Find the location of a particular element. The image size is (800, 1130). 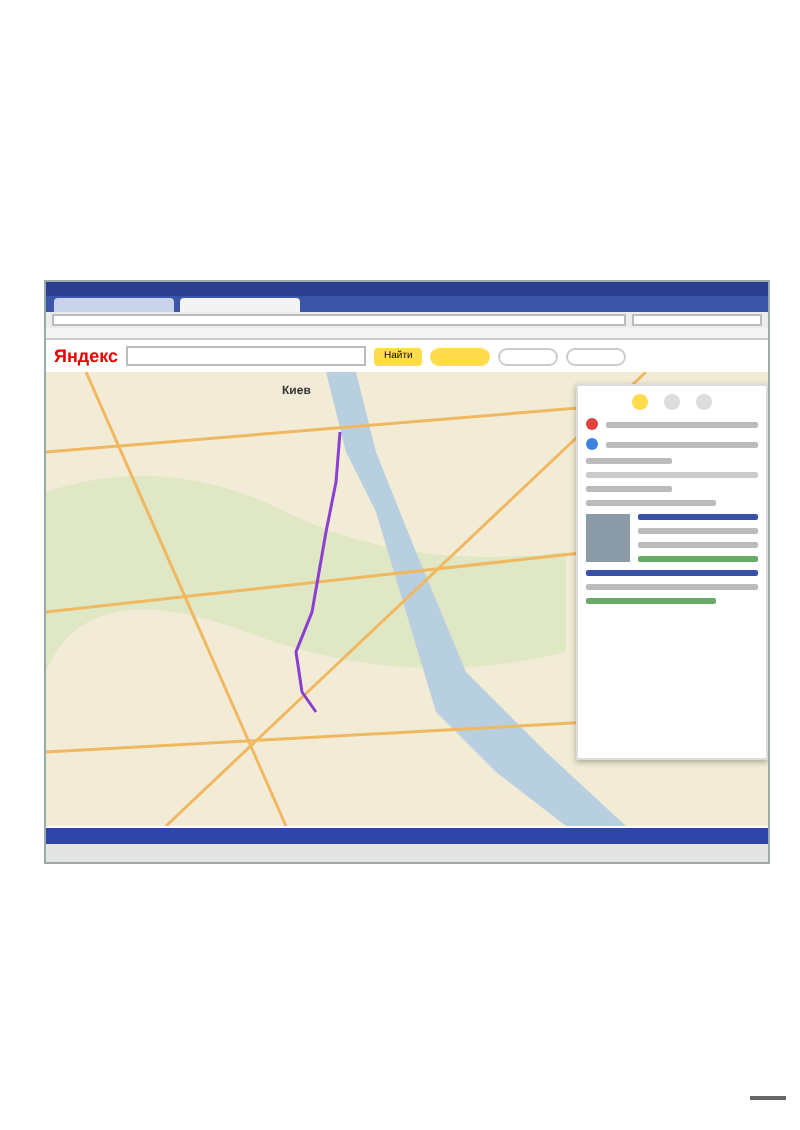

page-mark is located at coordinates (768, 1098).